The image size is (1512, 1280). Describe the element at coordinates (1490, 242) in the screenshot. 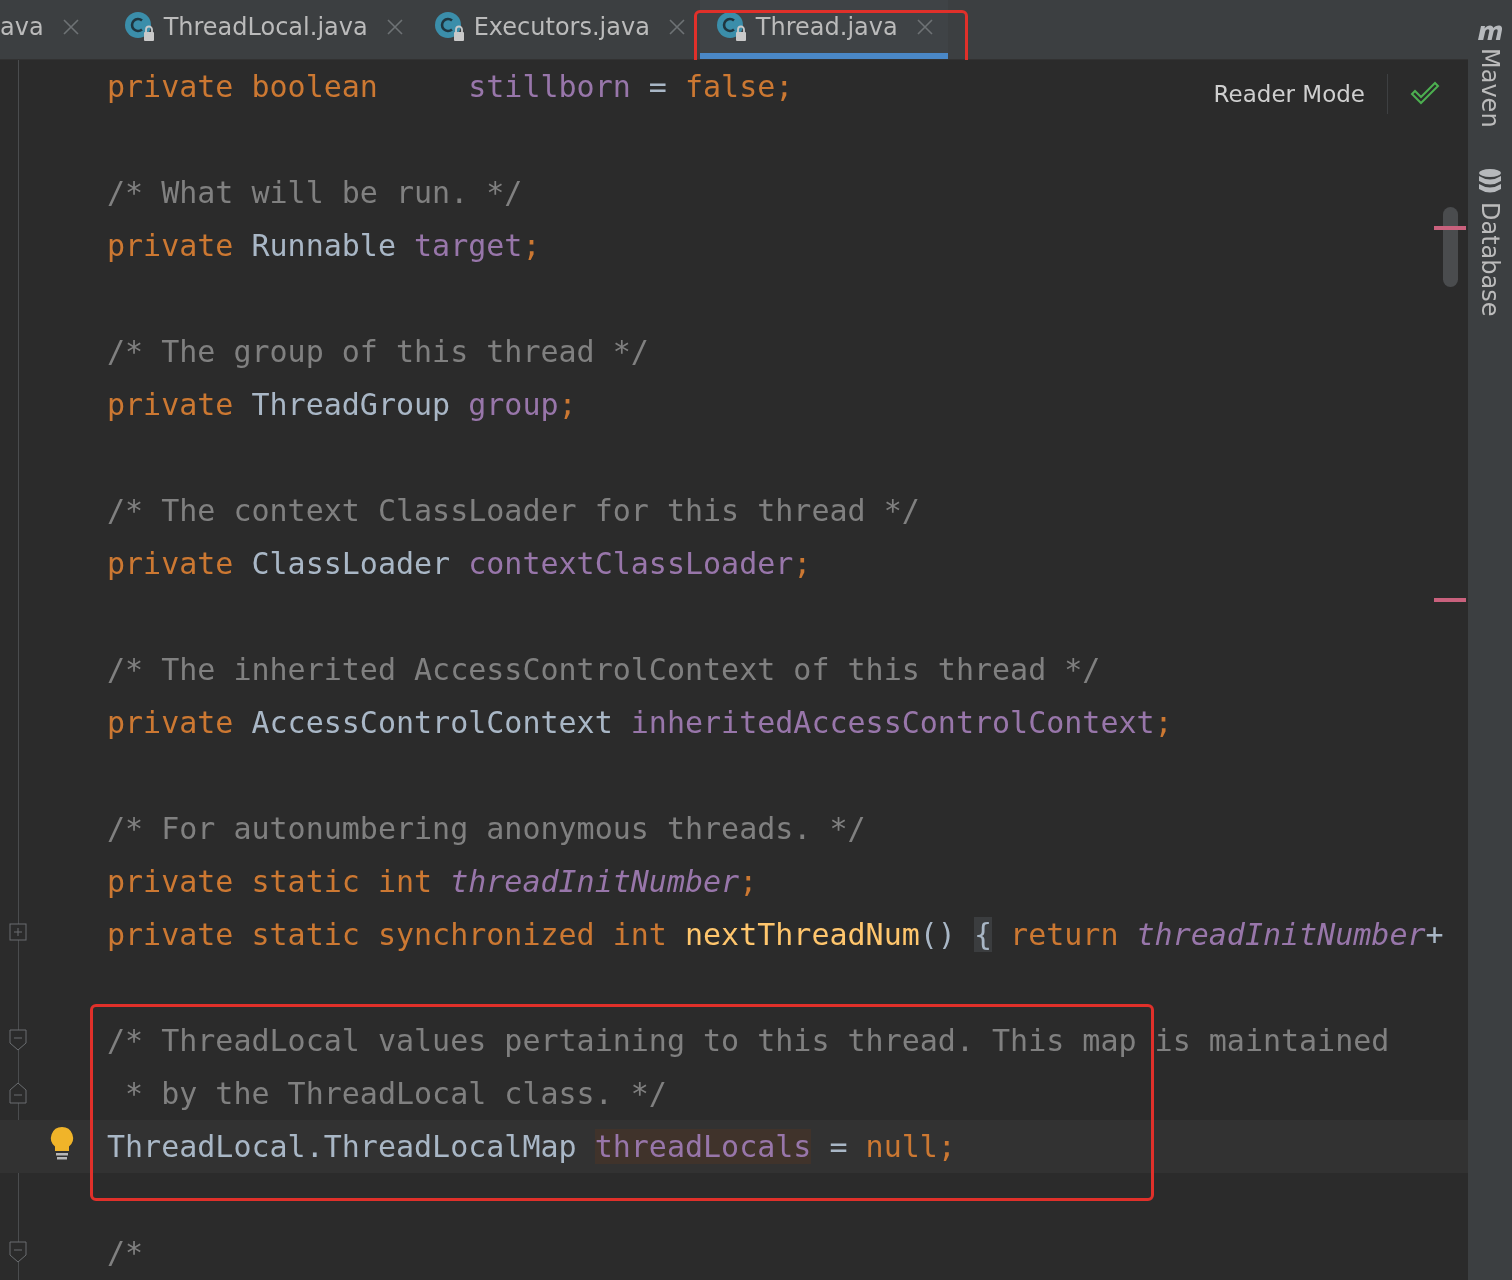

I see `tool-window-button: Database` at that location.